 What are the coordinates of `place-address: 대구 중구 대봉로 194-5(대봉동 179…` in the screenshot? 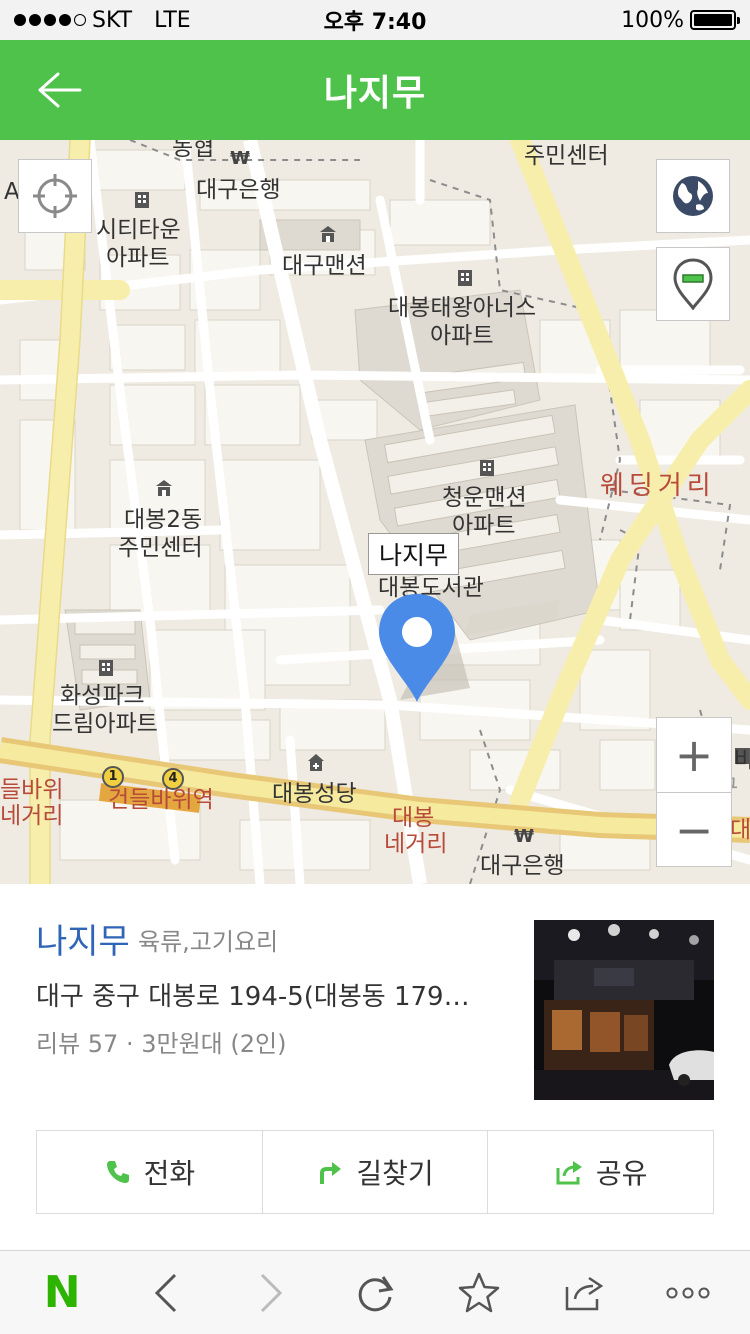 It's located at (253, 997).